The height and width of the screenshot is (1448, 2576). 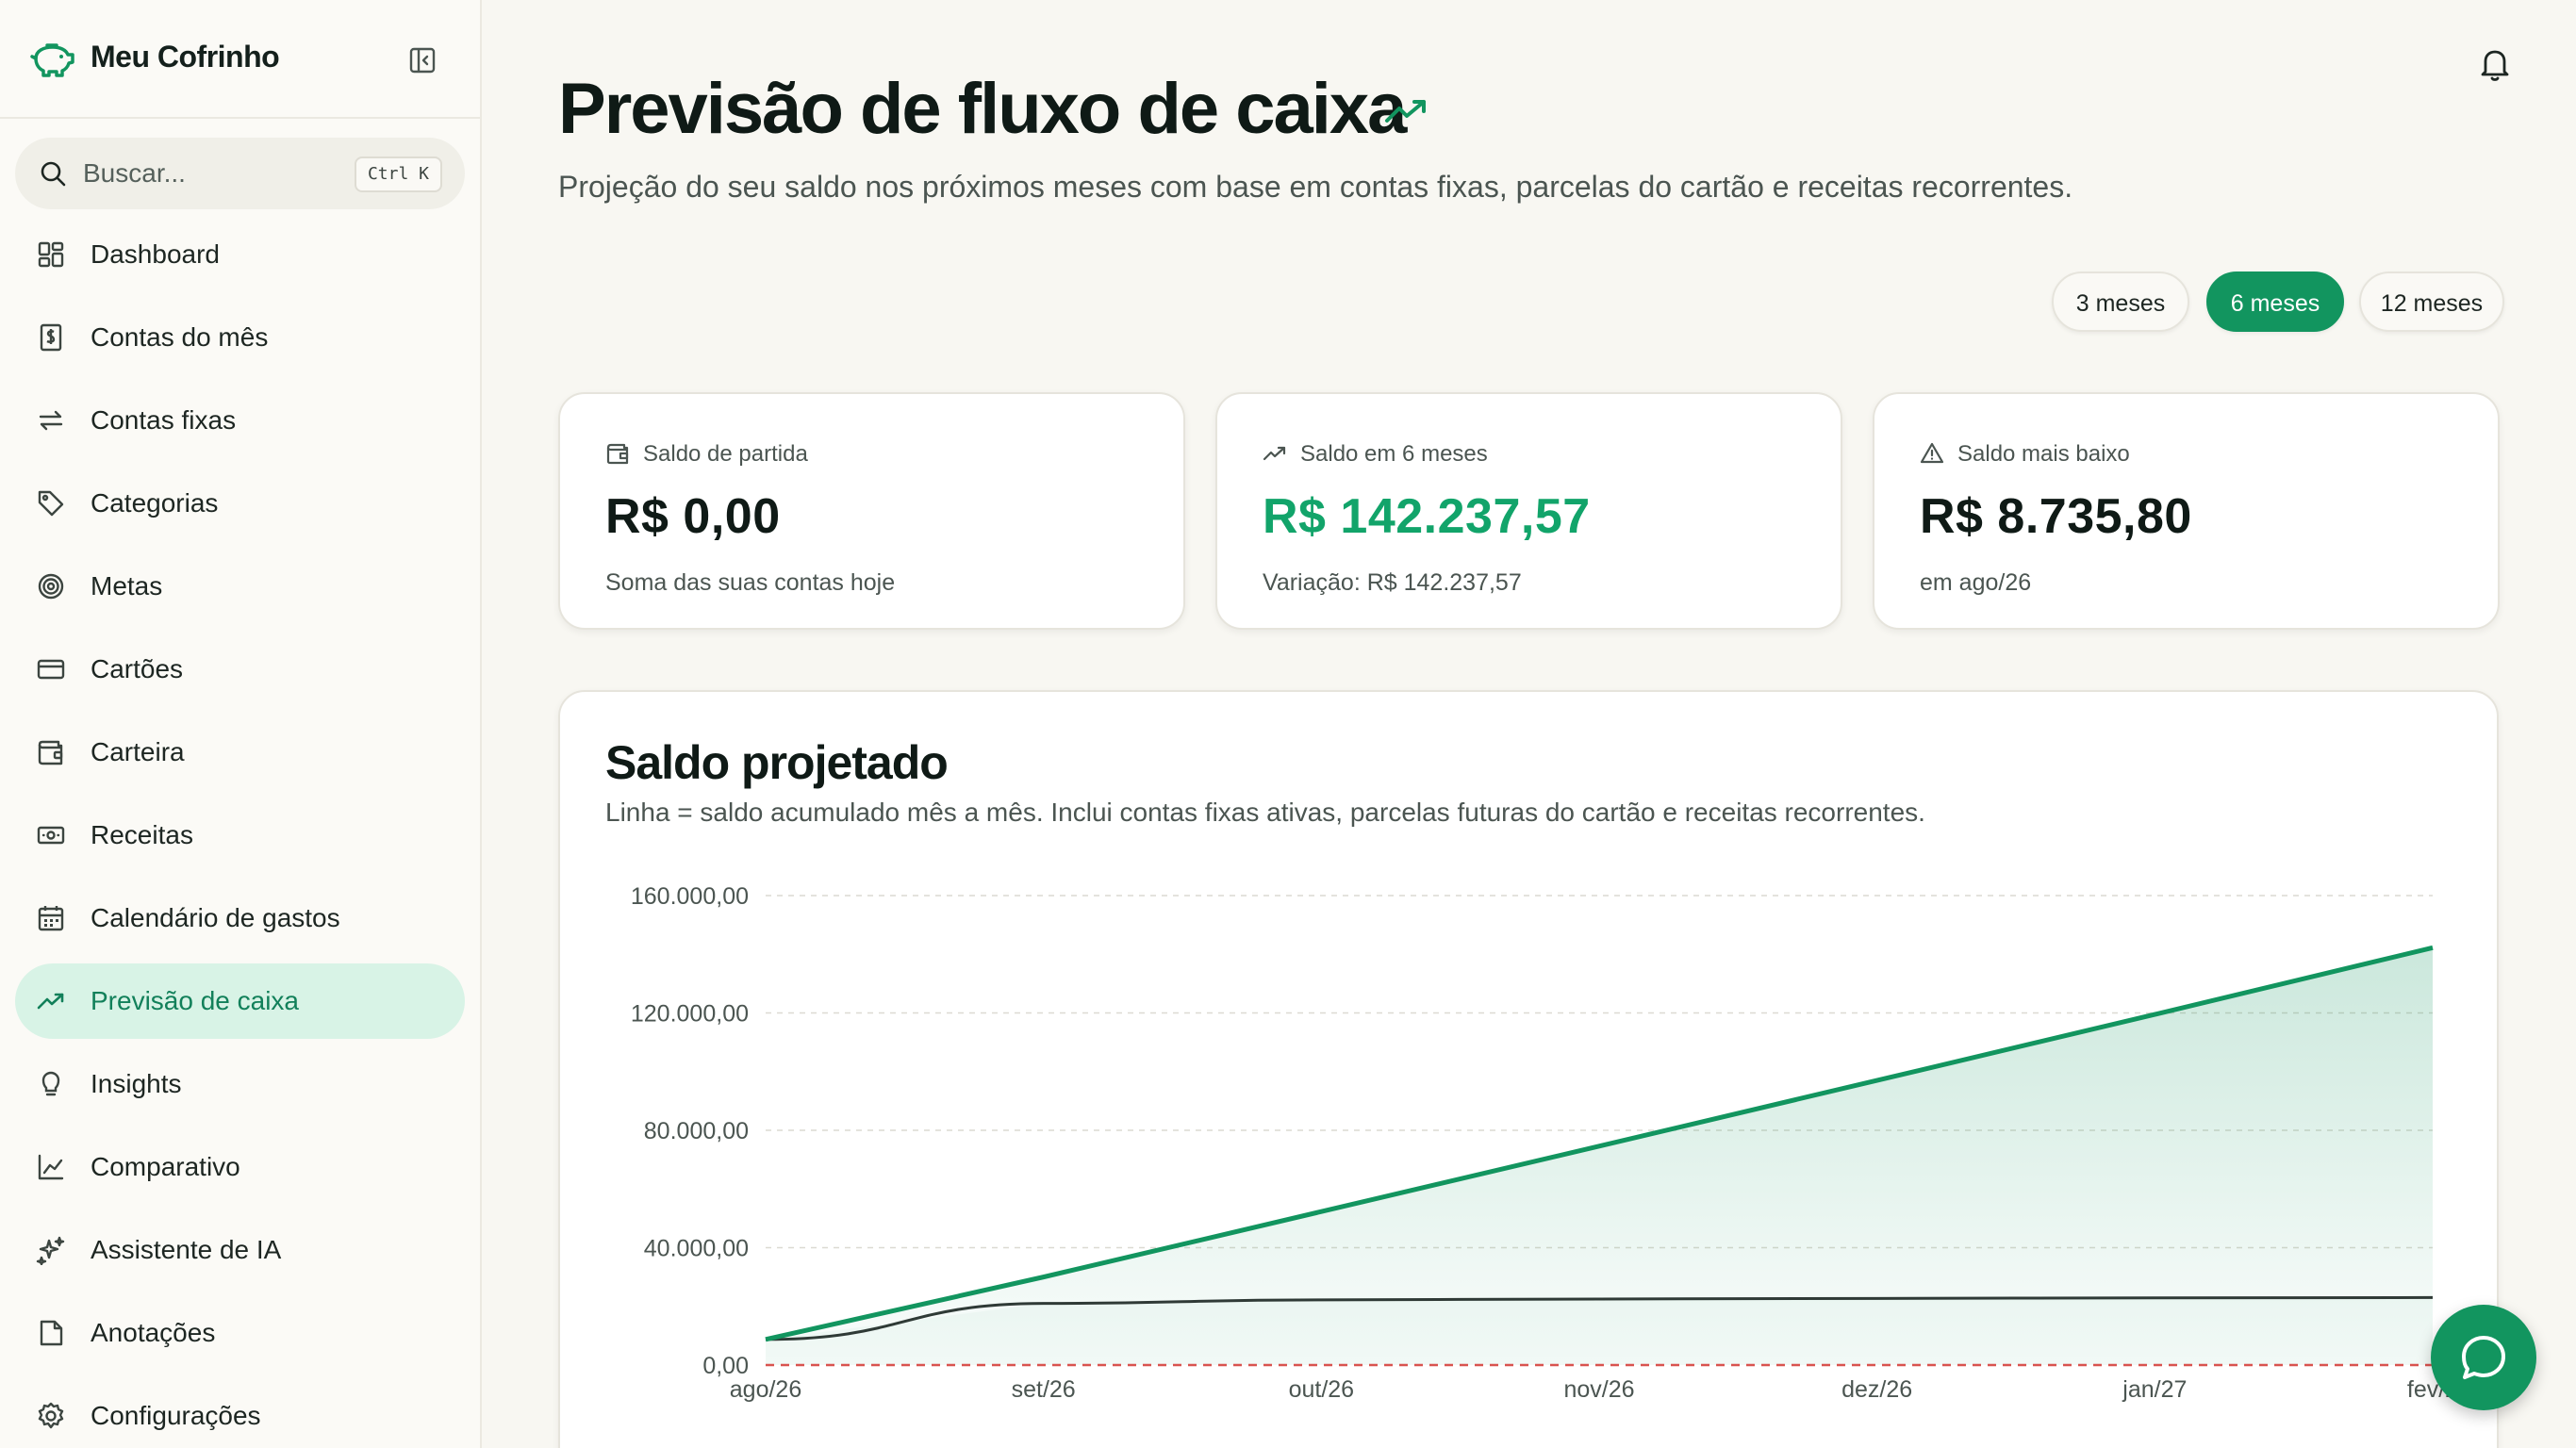 What do you see at coordinates (696, 1249) in the screenshot?
I see `y-tick-label: 40.000,00` at bounding box center [696, 1249].